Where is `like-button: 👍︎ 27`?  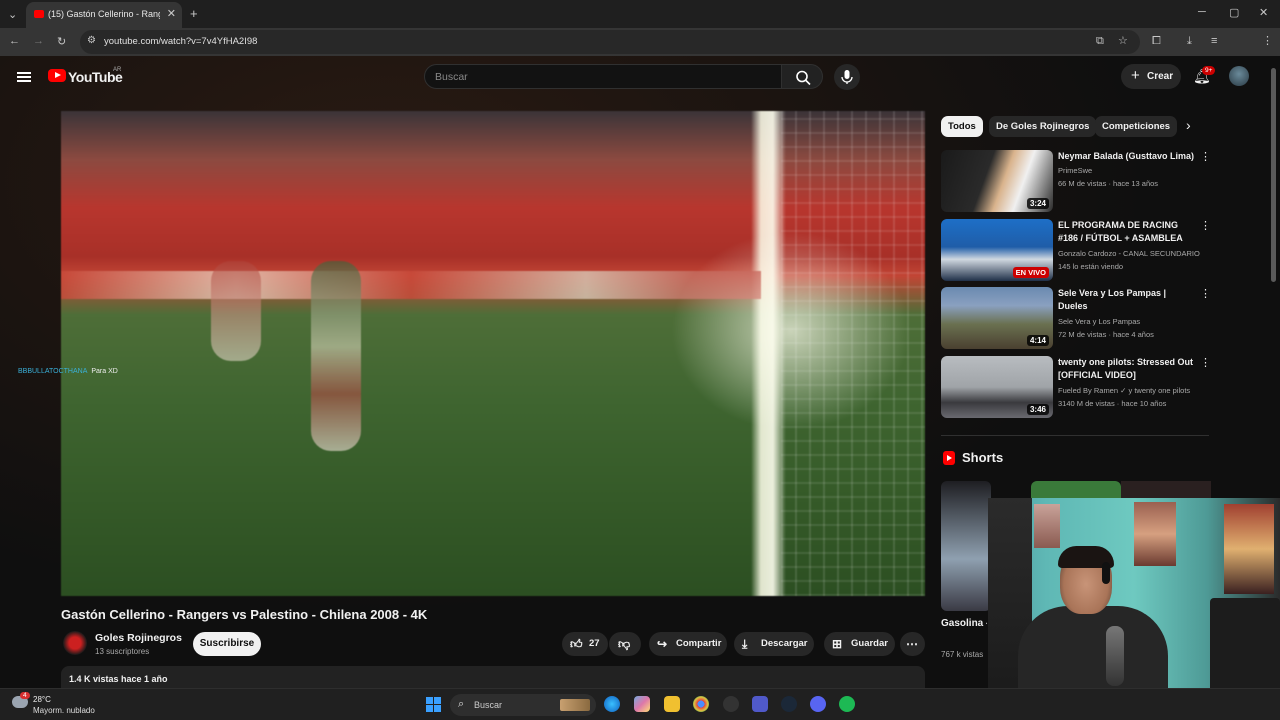
like-button: 👍︎ 27 is located at coordinates (585, 644).